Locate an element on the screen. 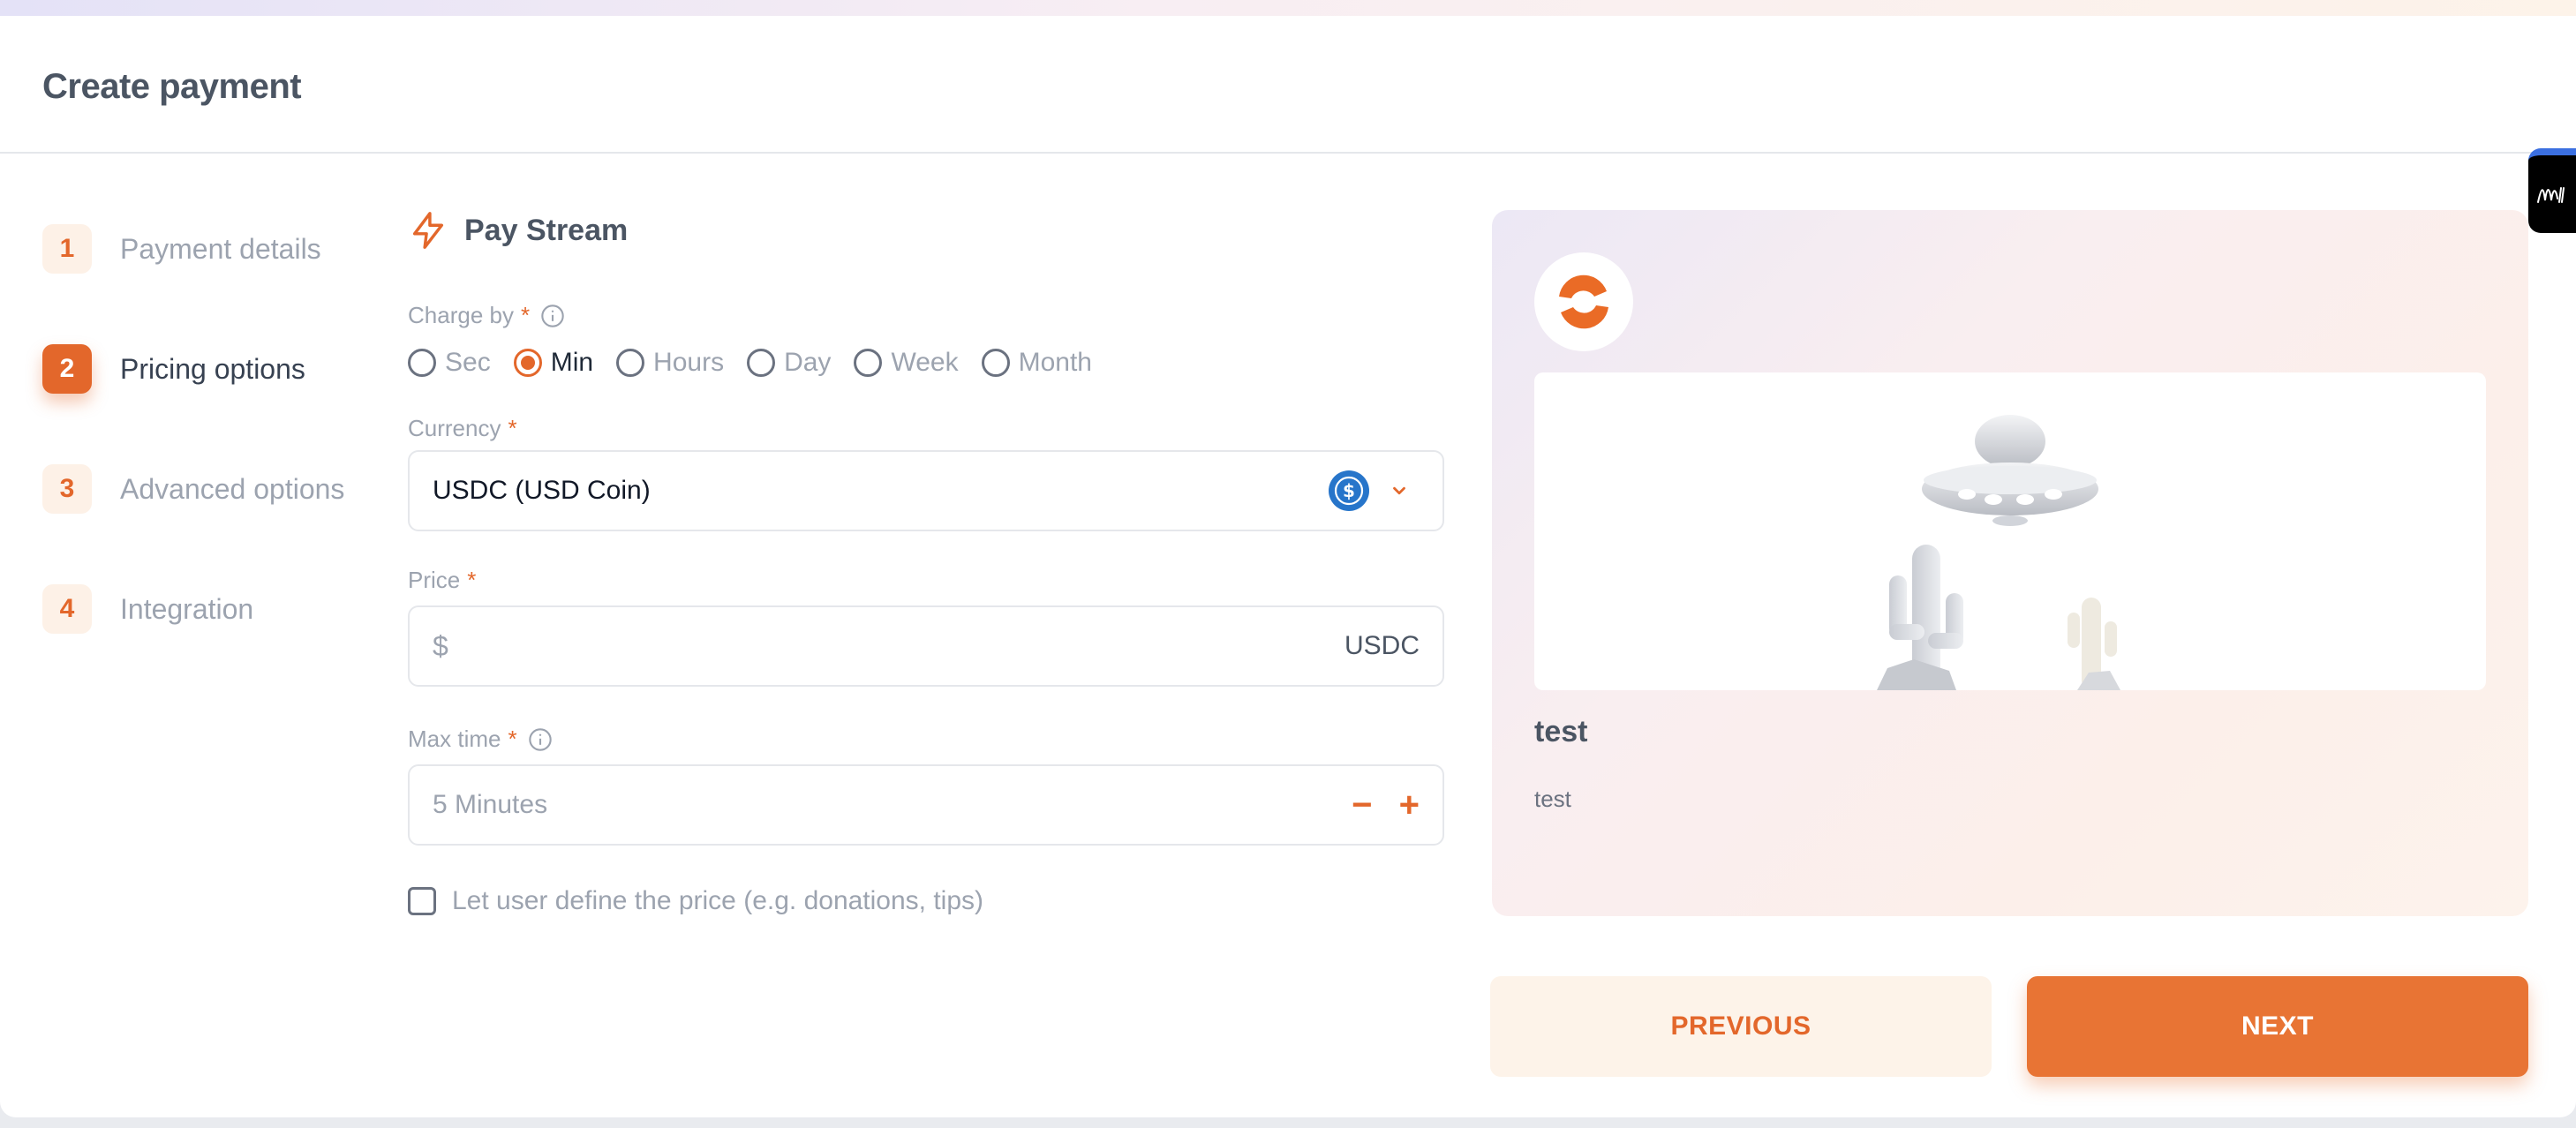 Image resolution: width=2576 pixels, height=1128 pixels. step-label: Integration is located at coordinates (187, 608).